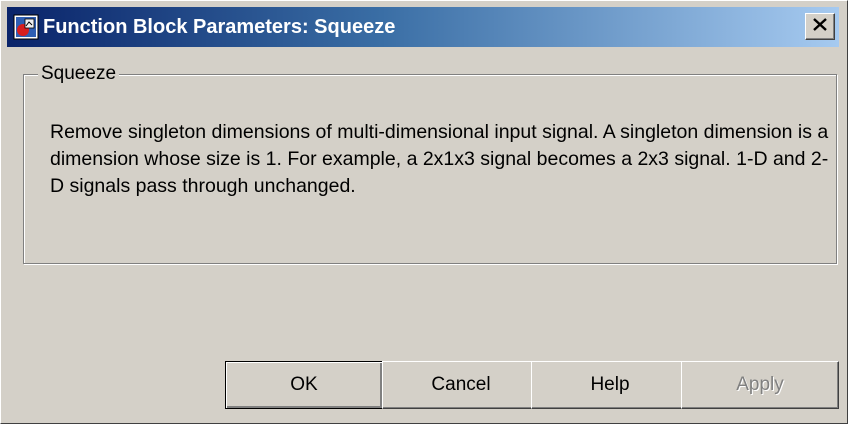  I want to click on close-icon, so click(820, 26).